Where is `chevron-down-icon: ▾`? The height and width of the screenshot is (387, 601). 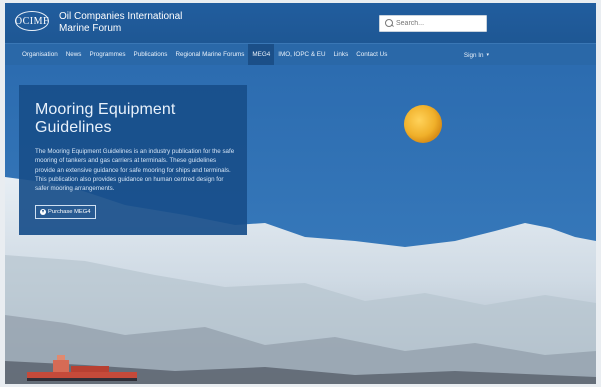 chevron-down-icon: ▾ is located at coordinates (487, 55).